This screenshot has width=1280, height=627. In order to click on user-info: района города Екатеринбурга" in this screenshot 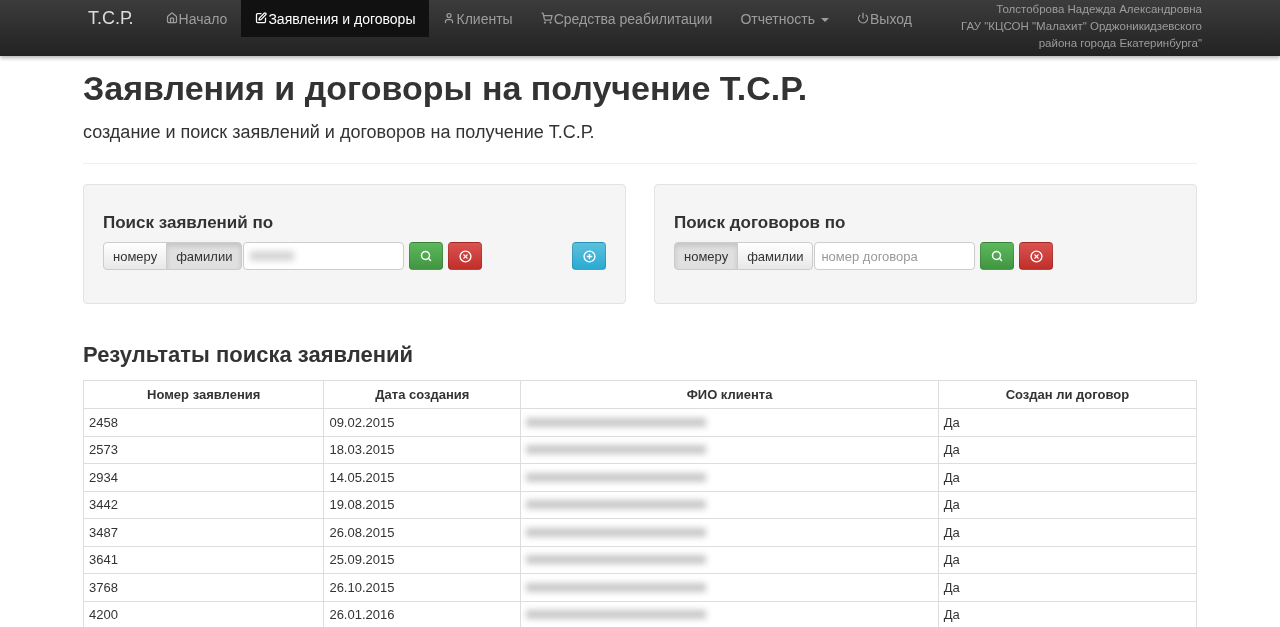, I will do `click(1120, 43)`.